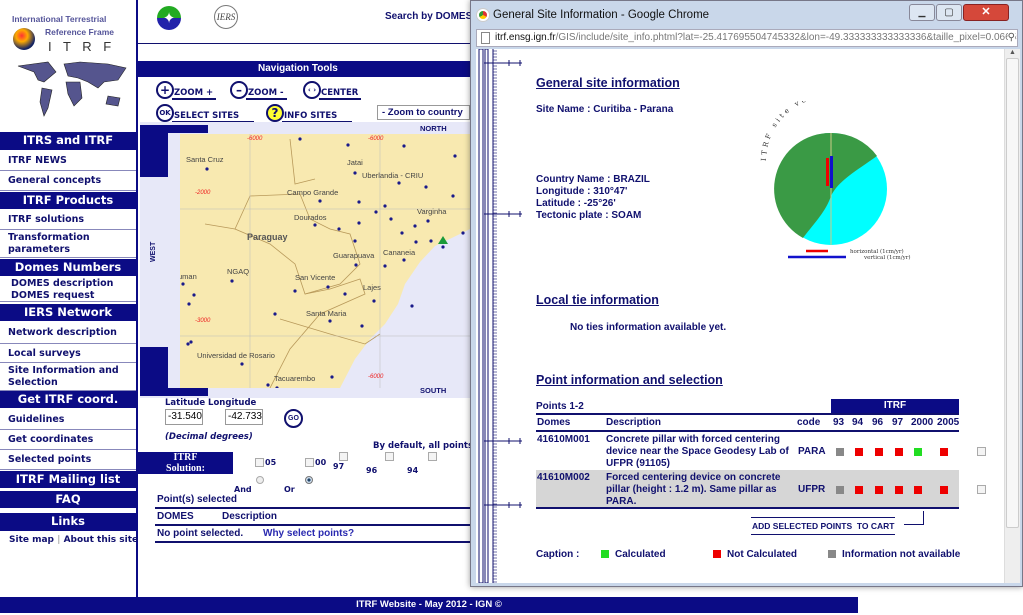 The width and height of the screenshot is (1023, 615). What do you see at coordinates (68, 399) in the screenshot?
I see `sidebar-section-get-itrf-coord-: Get ITRF coord.` at bounding box center [68, 399].